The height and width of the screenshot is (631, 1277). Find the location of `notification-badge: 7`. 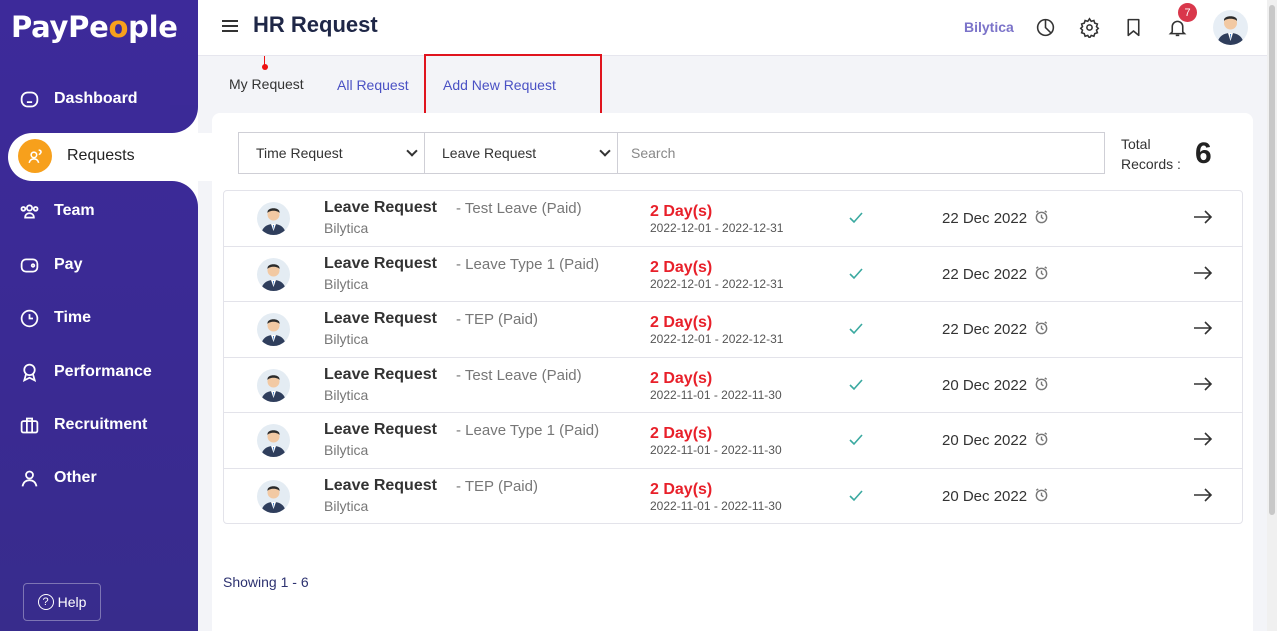

notification-badge: 7 is located at coordinates (1187, 12).